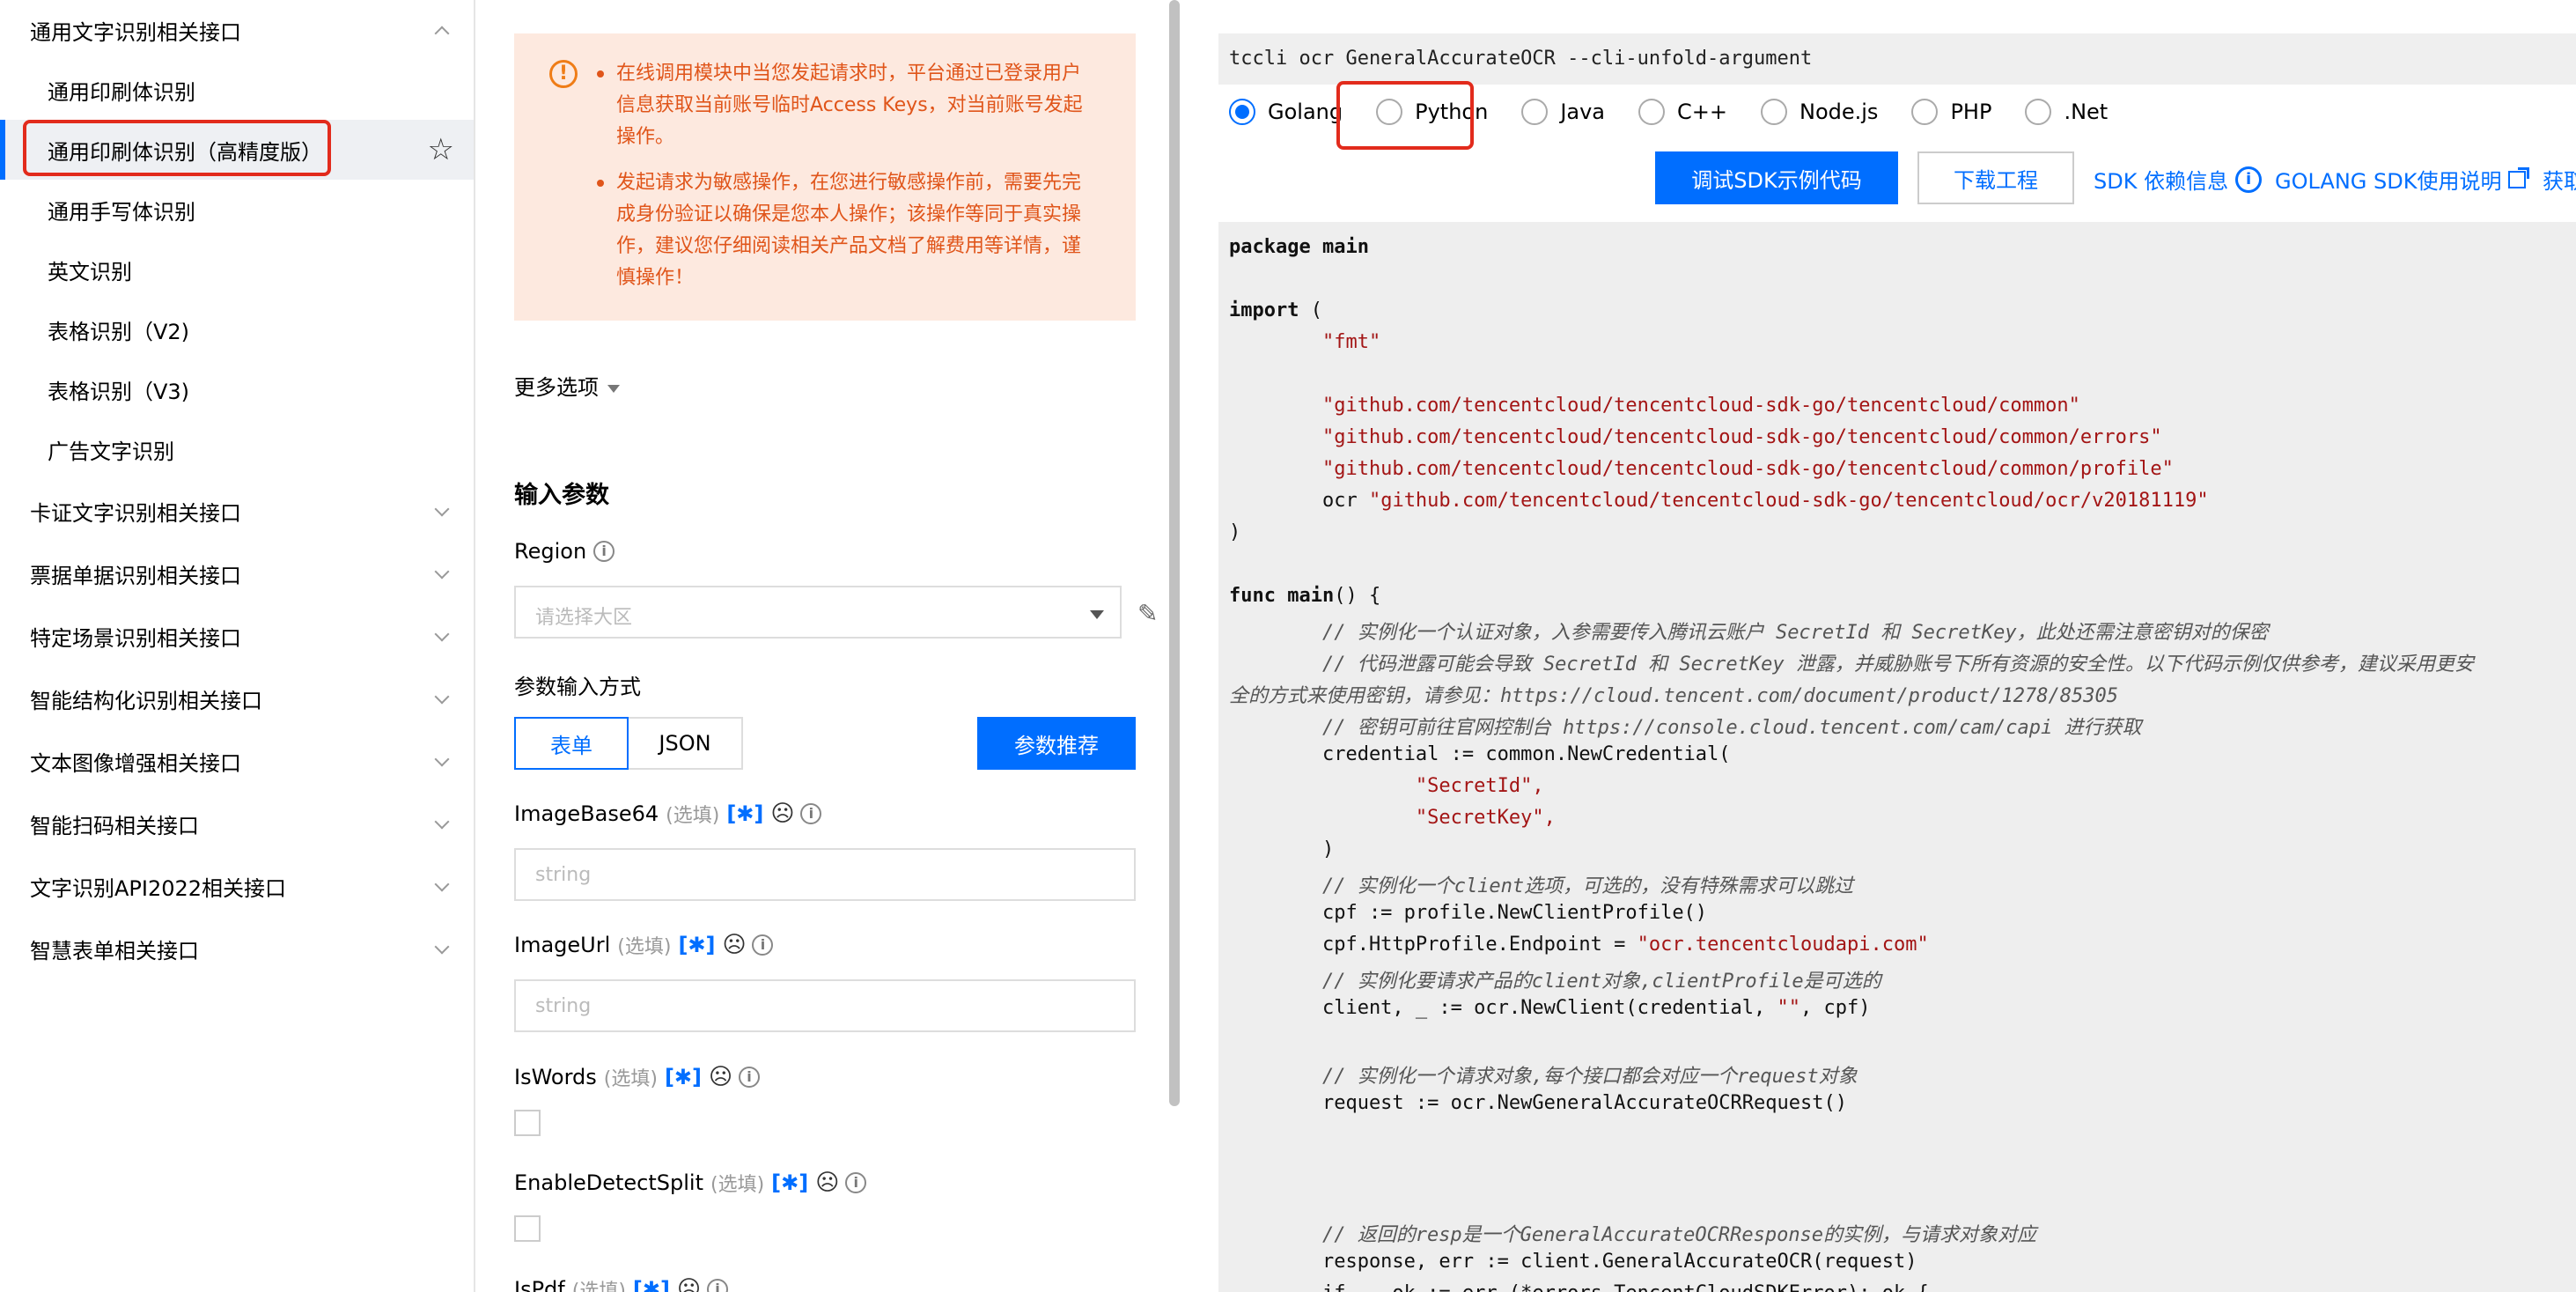 The width and height of the screenshot is (2576, 1292). What do you see at coordinates (637, 1077) in the screenshot?
I see `param-label: IsWords (选填) [✱] ☹ i` at bounding box center [637, 1077].